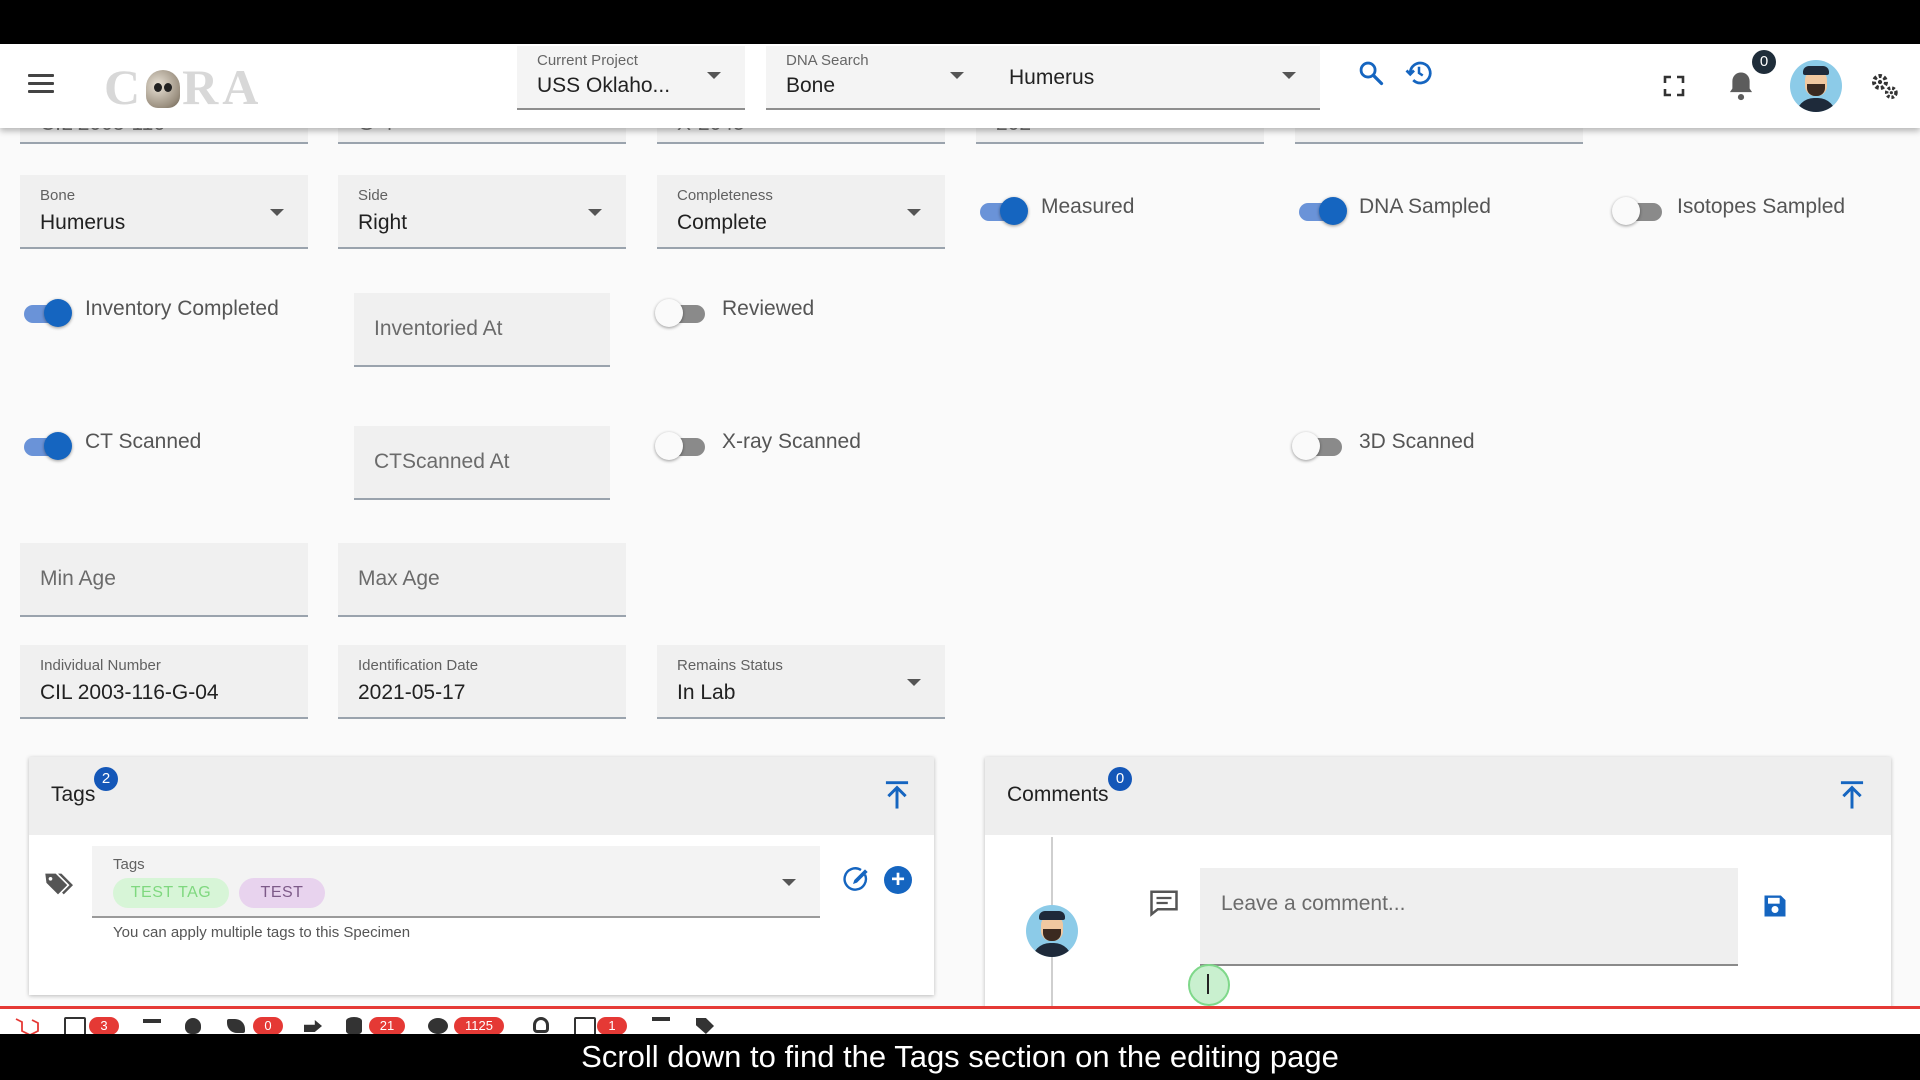 This screenshot has height=1080, width=1920. Describe the element at coordinates (661, 1025) in the screenshot. I see `archive-icon` at that location.